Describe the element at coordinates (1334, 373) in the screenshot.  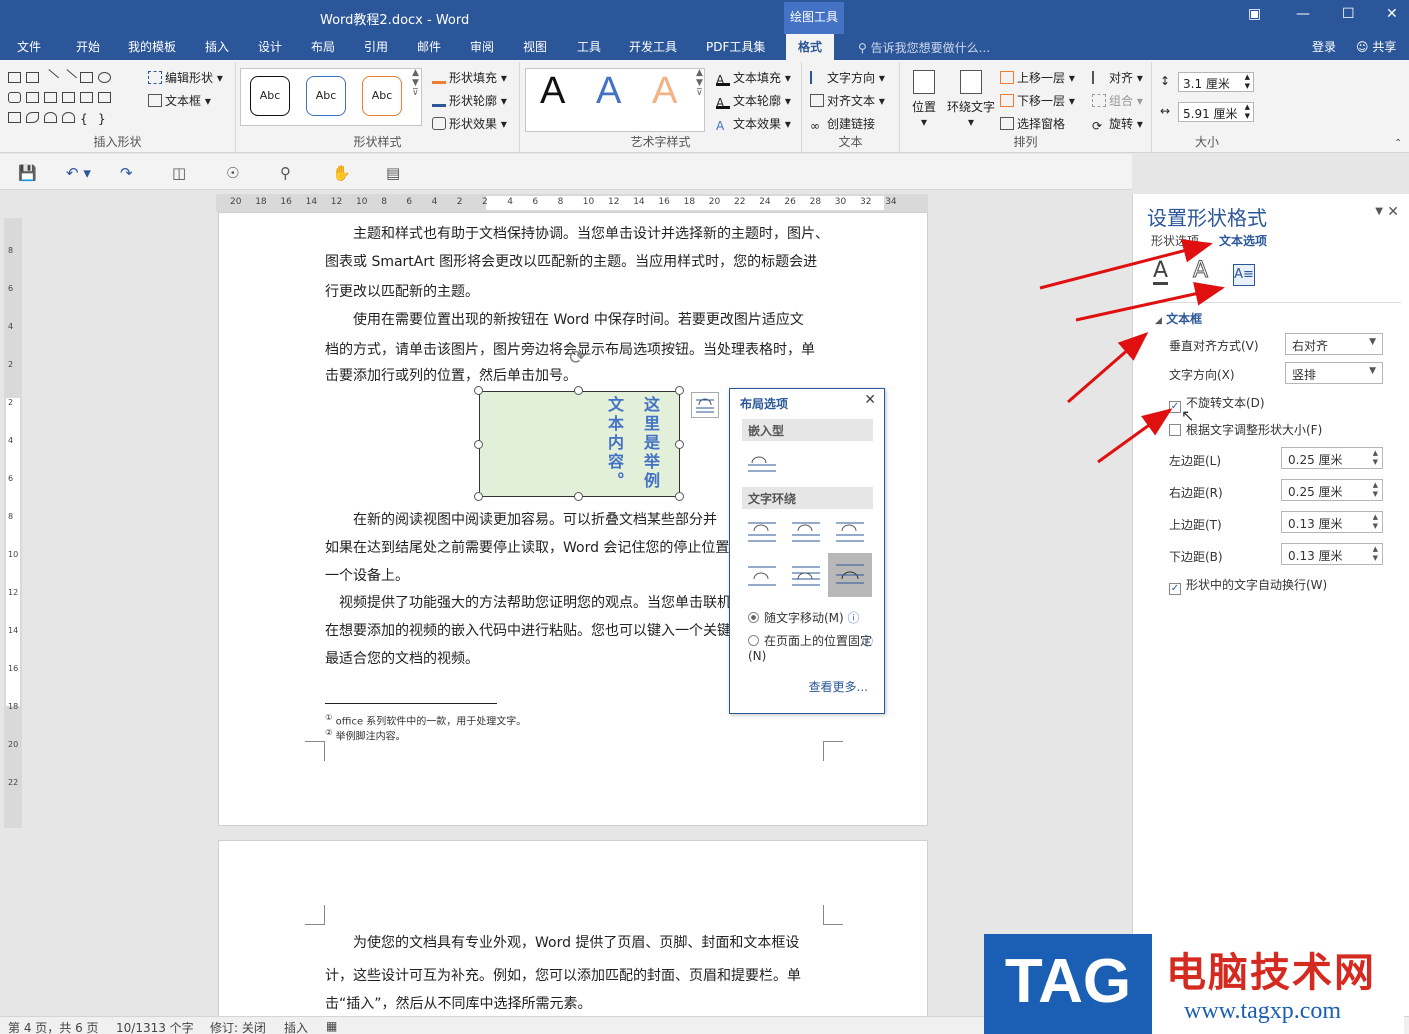
I see `text-direction-dropdown: 竖排 ▼` at that location.